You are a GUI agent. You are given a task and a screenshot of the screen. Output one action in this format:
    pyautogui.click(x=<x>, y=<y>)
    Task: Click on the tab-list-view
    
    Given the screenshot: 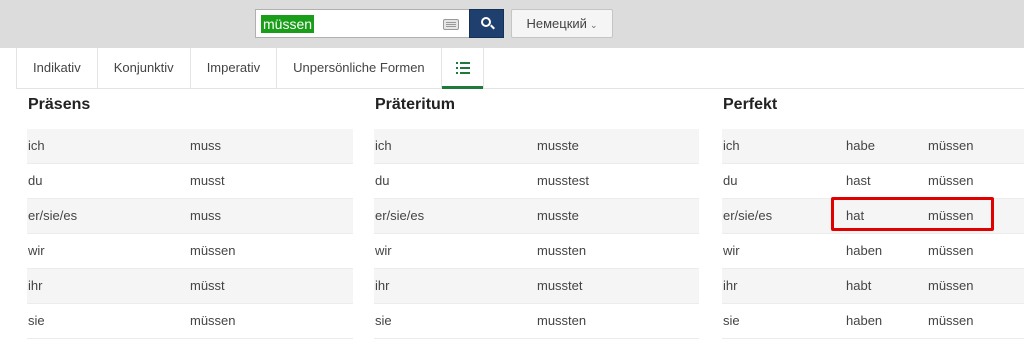 What is the action you would take?
    pyautogui.click(x=462, y=68)
    